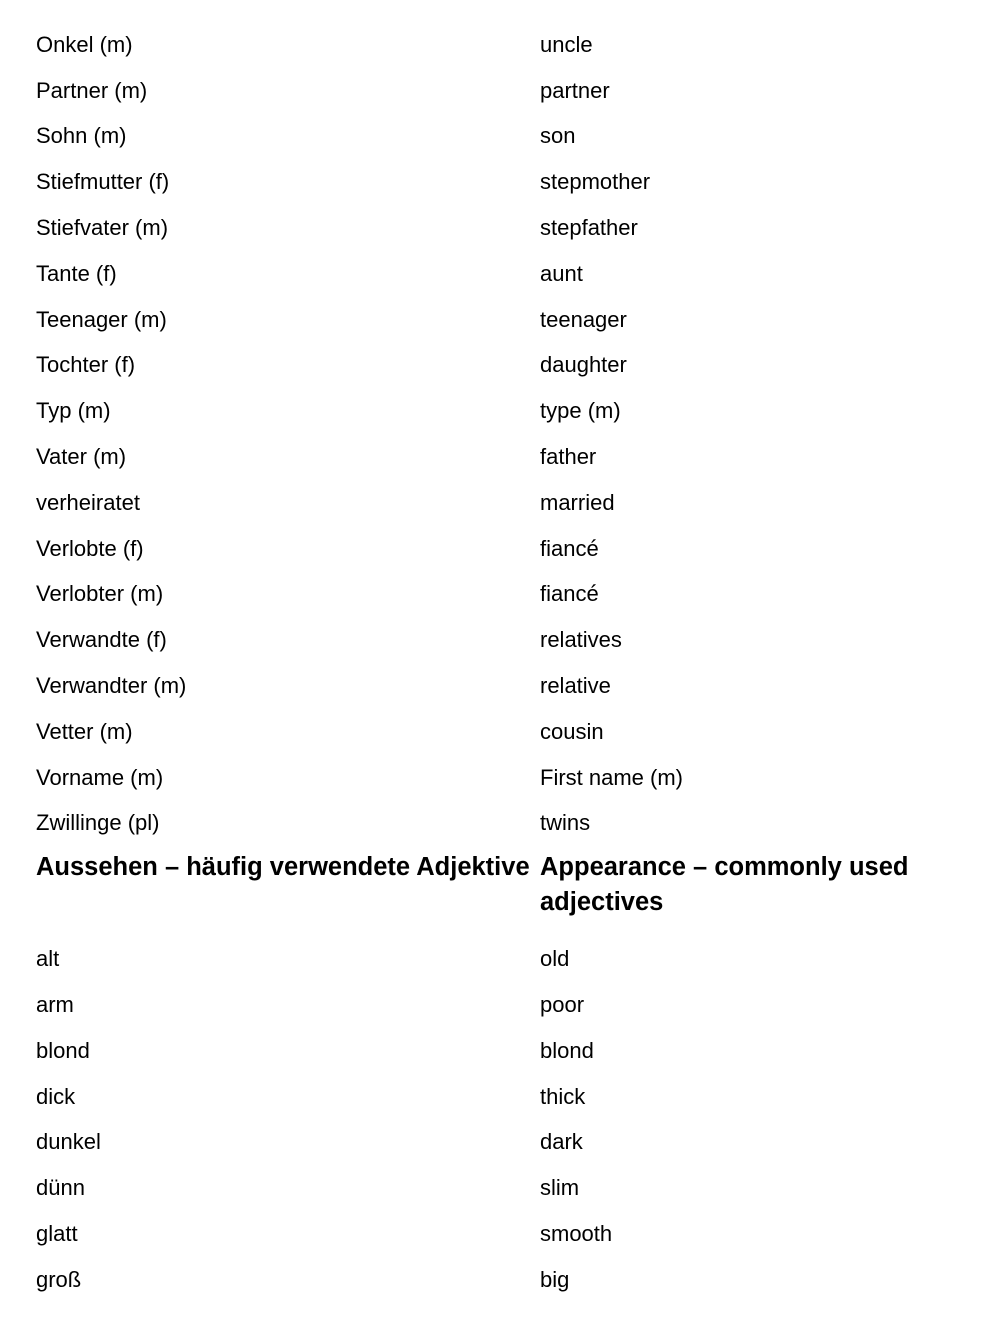 The height and width of the screenshot is (1328, 988). Describe the element at coordinates (583, 365) in the screenshot. I see `english-translation: daughter` at that location.